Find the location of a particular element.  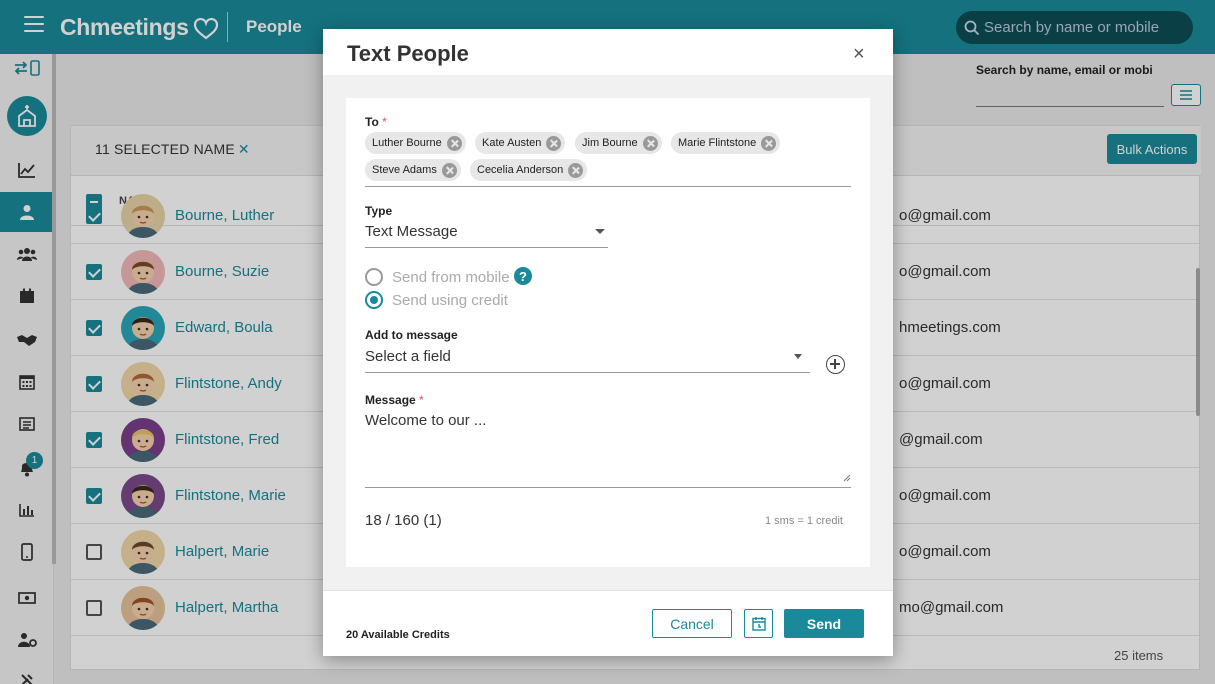

recipient-name: Luther Bourne is located at coordinates (407, 143).